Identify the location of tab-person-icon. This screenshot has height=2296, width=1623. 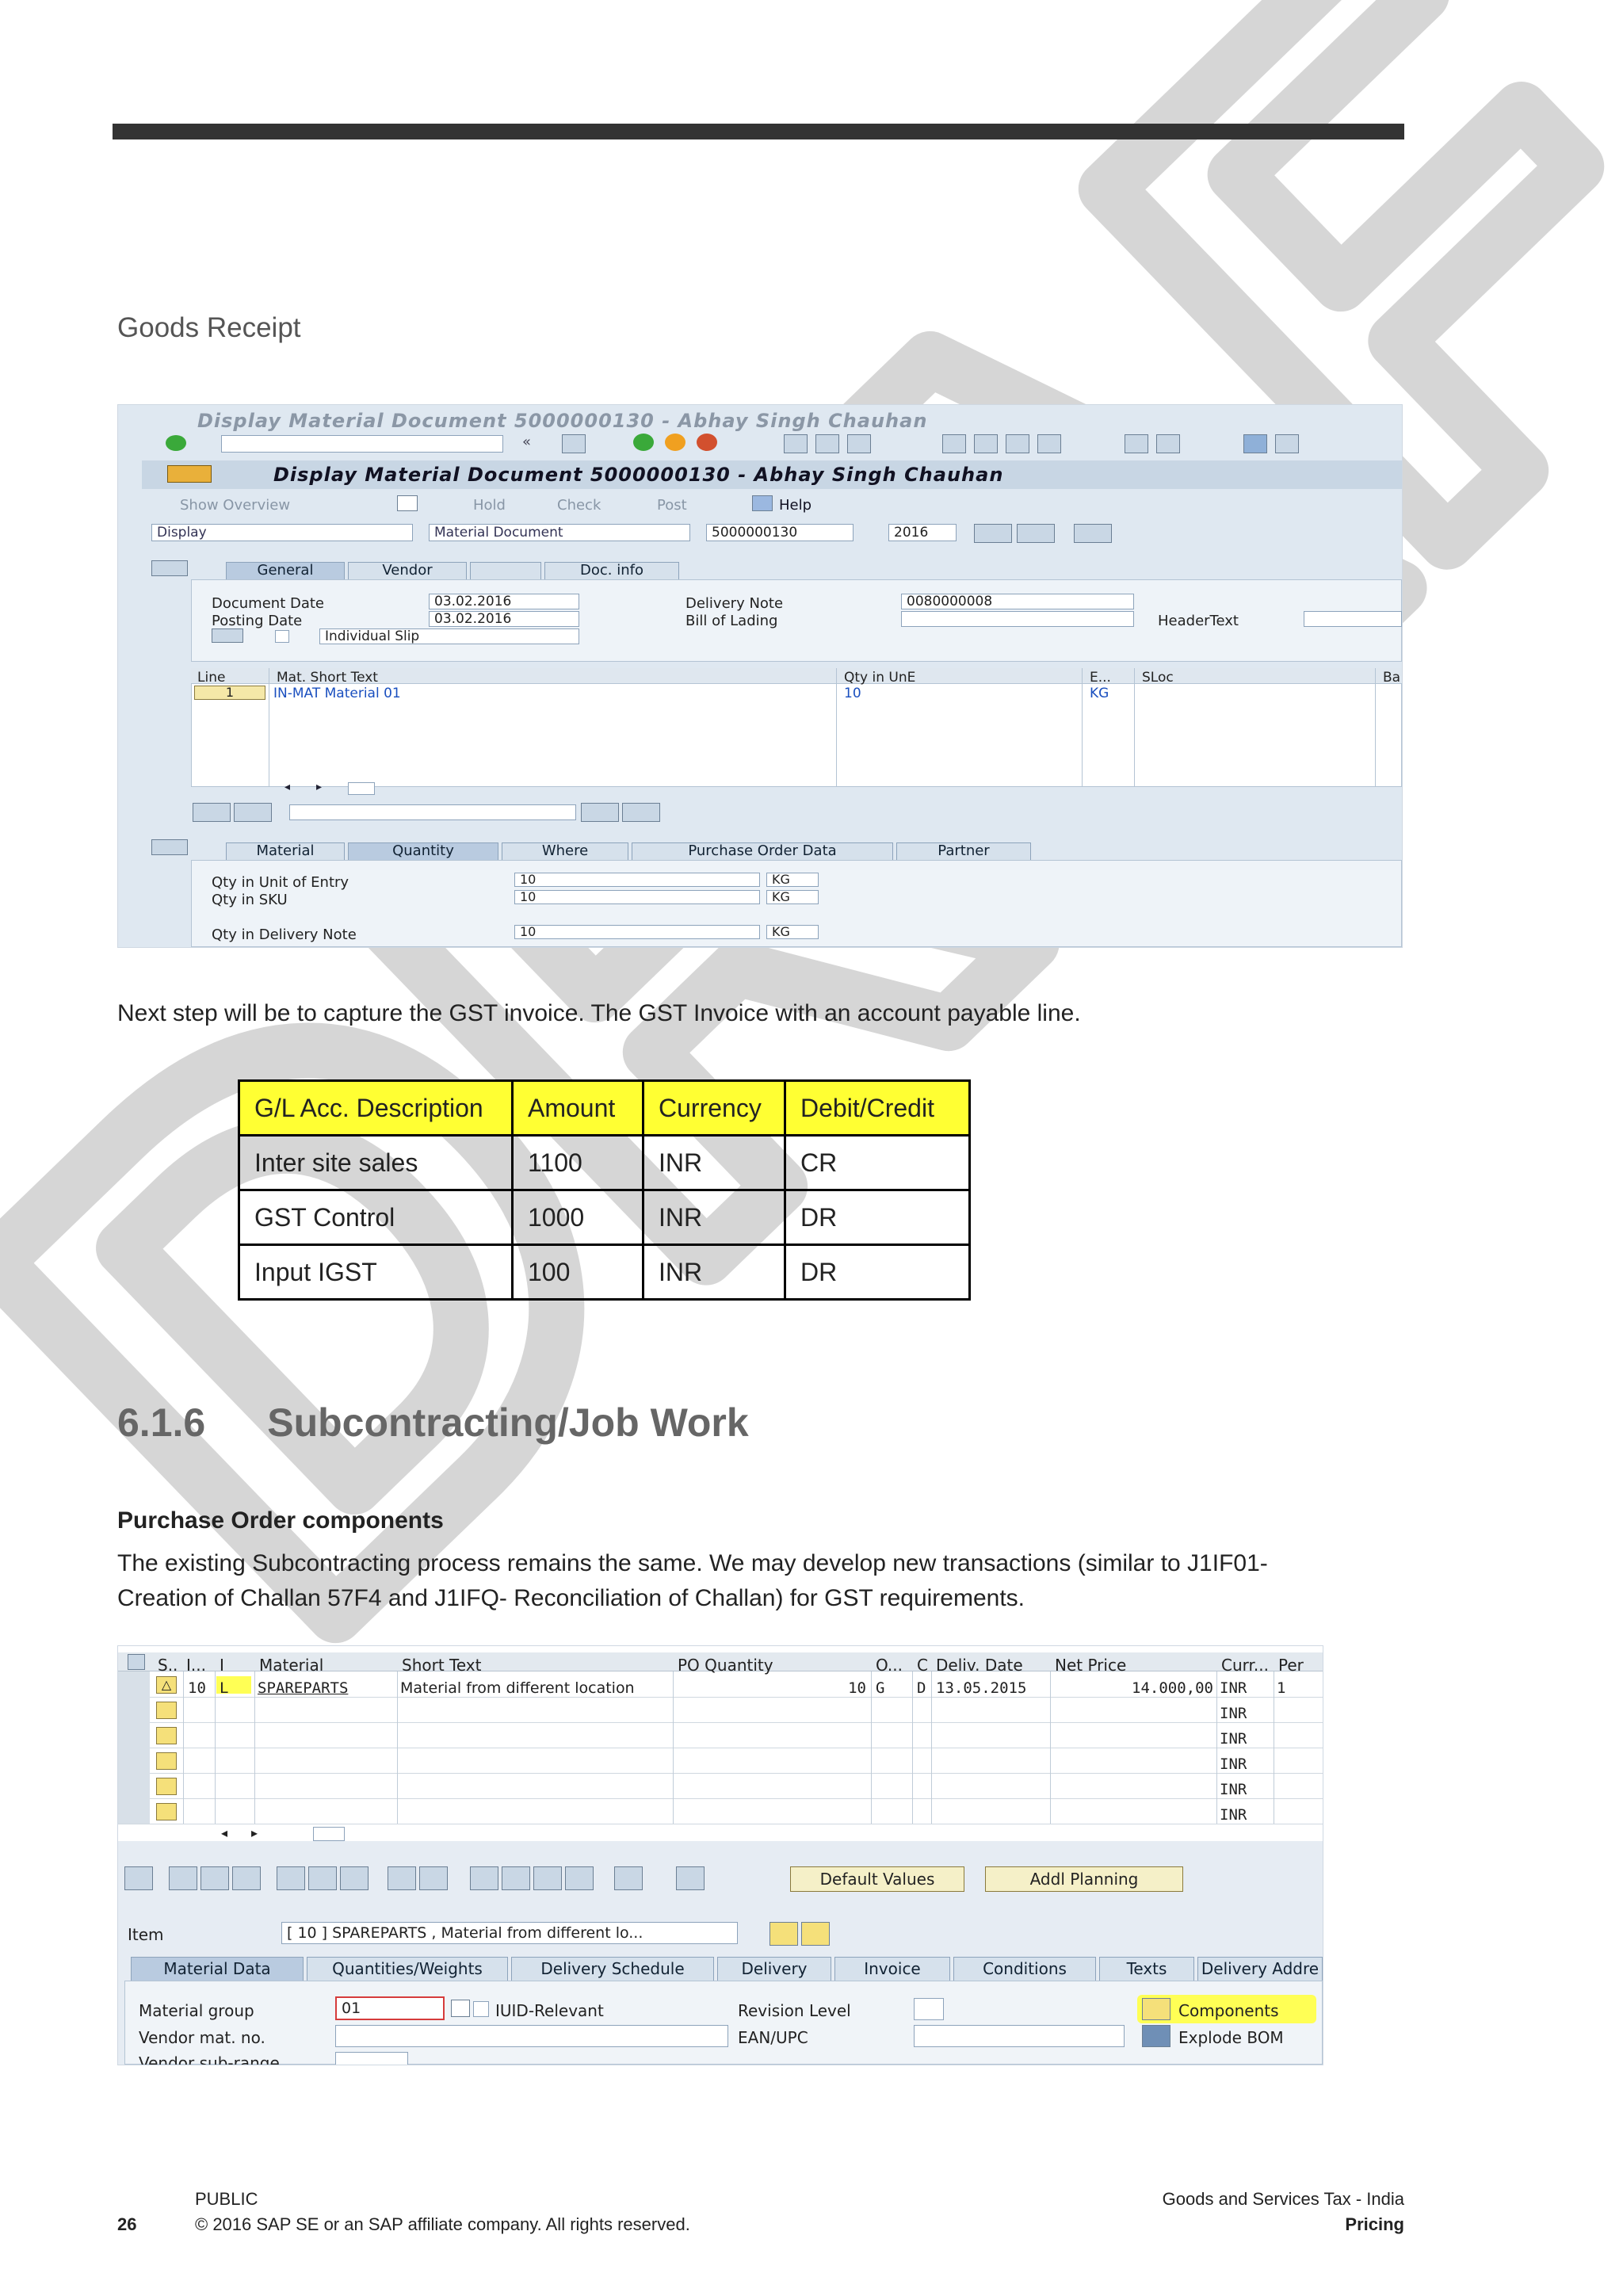
(505, 570).